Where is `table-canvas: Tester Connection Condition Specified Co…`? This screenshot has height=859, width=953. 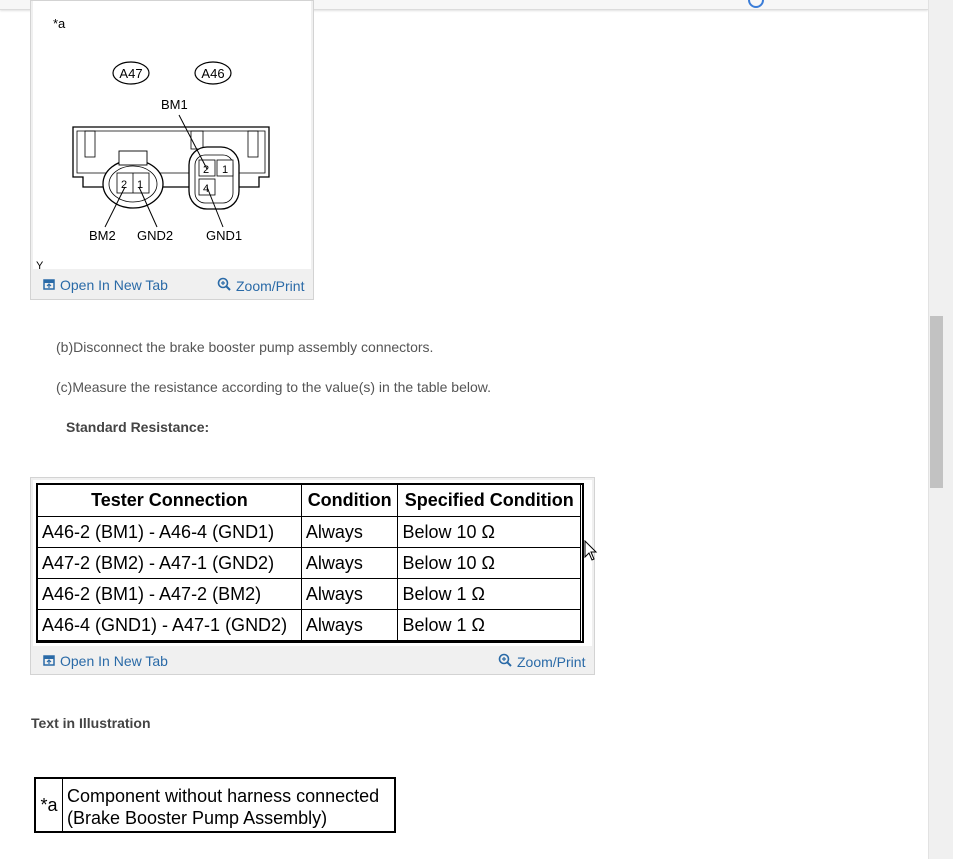 table-canvas: Tester Connection Condition Specified Co… is located at coordinates (312, 563).